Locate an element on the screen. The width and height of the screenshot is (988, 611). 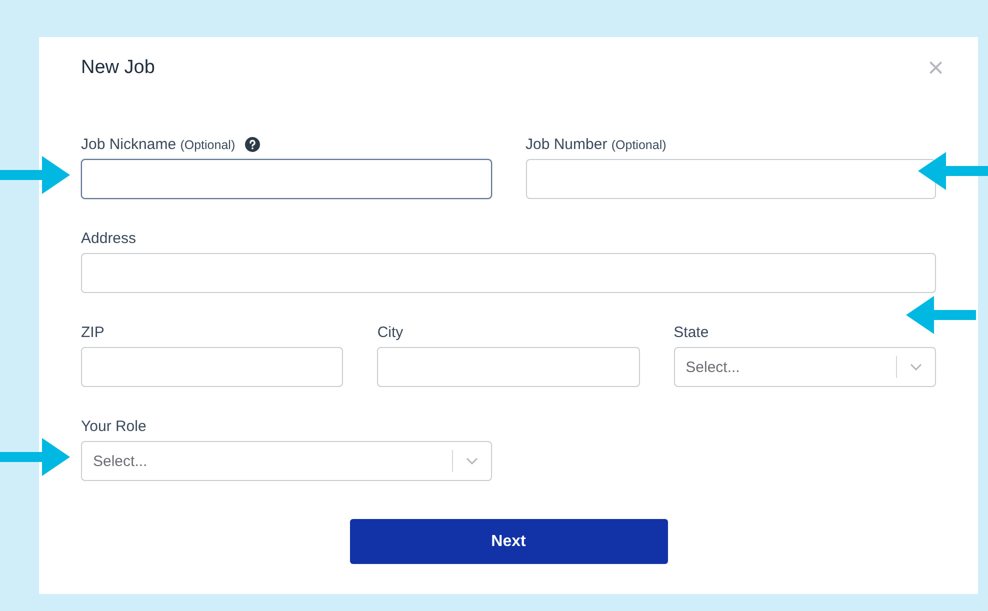
next-button: Next is located at coordinates (509, 541).